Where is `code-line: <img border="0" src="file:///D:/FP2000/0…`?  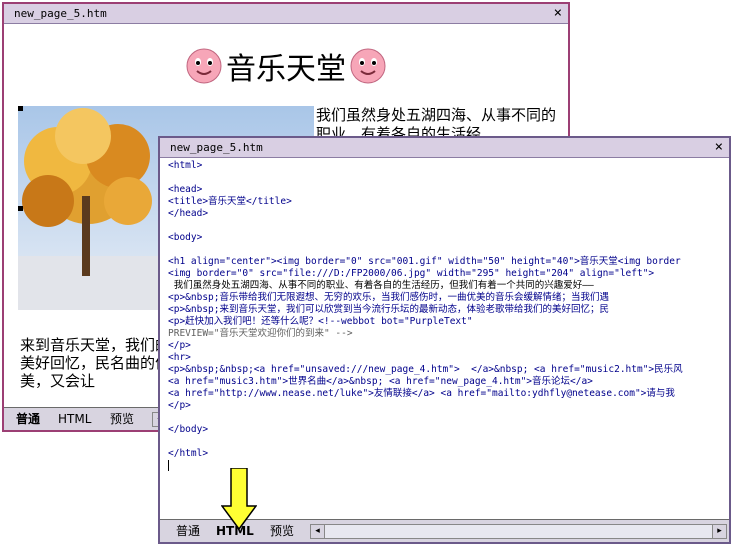 code-line: <img border="0" src="file:///D:/FP2000/0… is located at coordinates (411, 273).